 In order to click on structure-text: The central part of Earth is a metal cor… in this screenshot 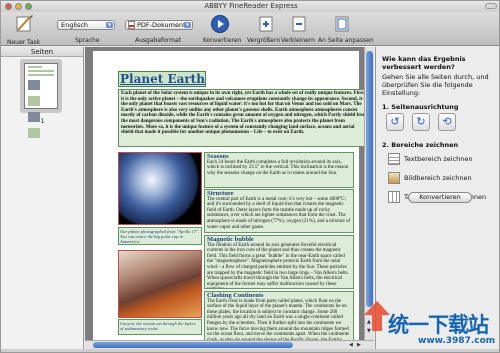, I will do `click(279, 213)`.